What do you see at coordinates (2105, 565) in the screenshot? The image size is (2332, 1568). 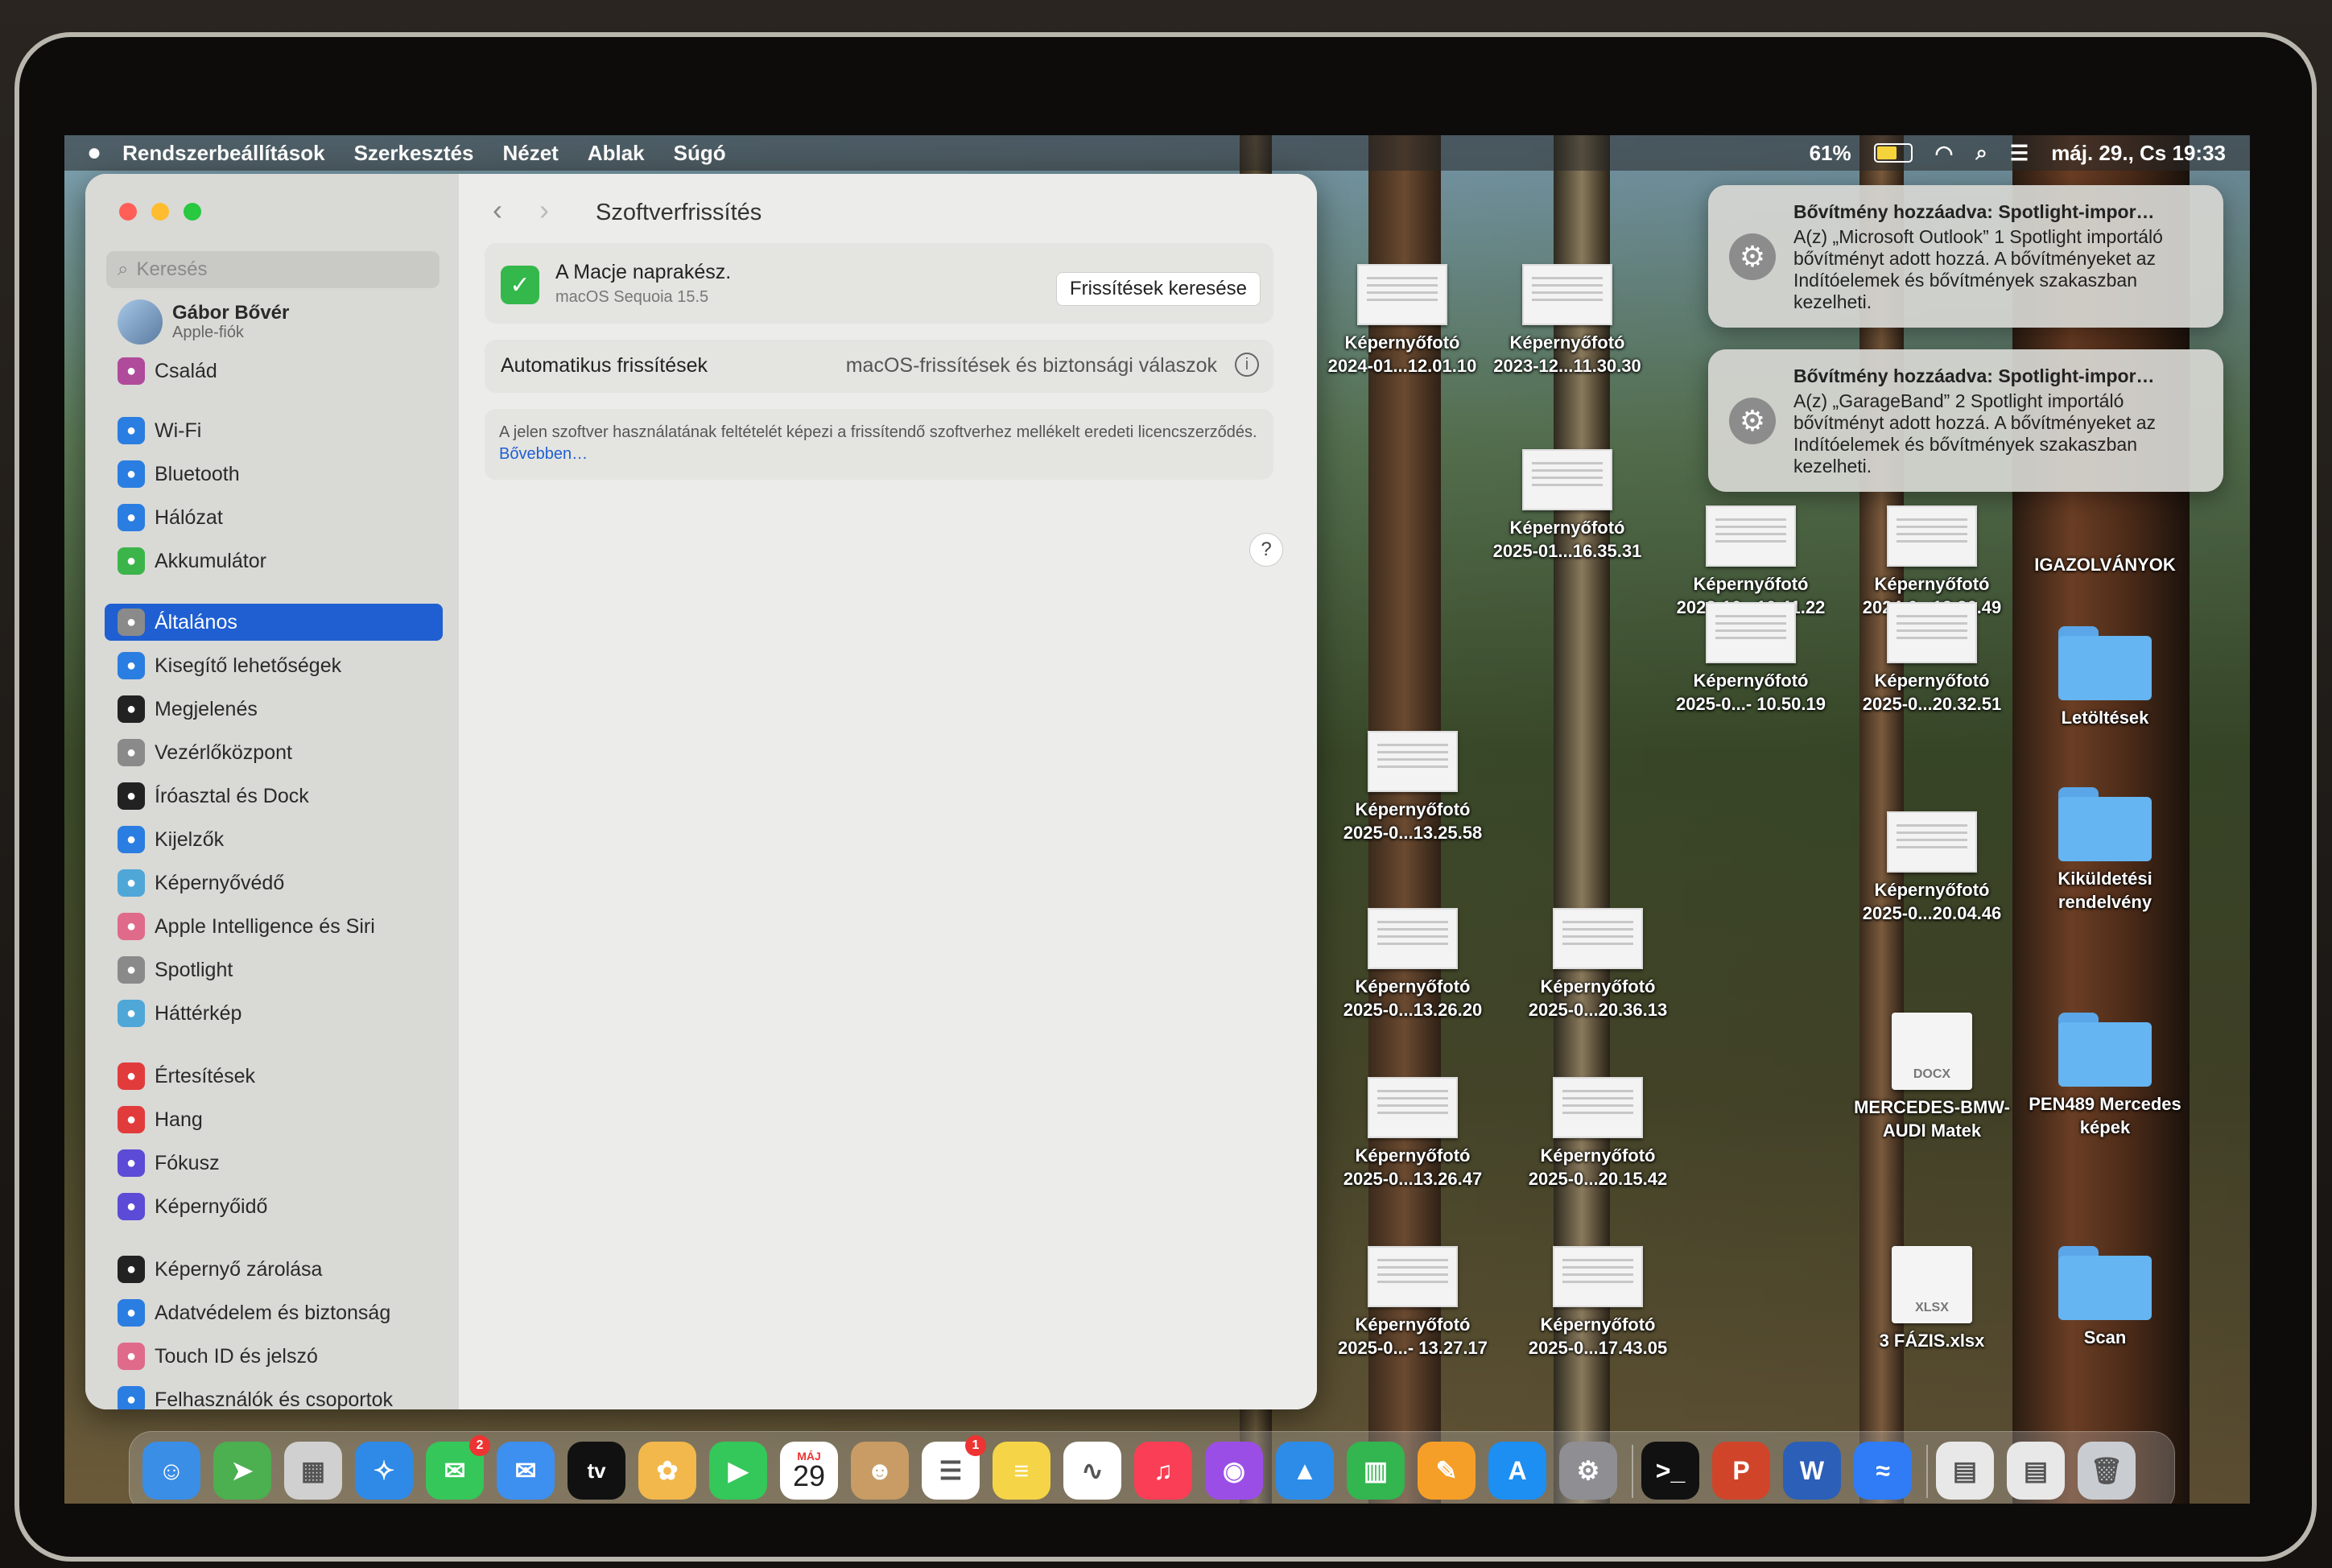 I see `desktop-item: IGAZOLVÁNYOK` at bounding box center [2105, 565].